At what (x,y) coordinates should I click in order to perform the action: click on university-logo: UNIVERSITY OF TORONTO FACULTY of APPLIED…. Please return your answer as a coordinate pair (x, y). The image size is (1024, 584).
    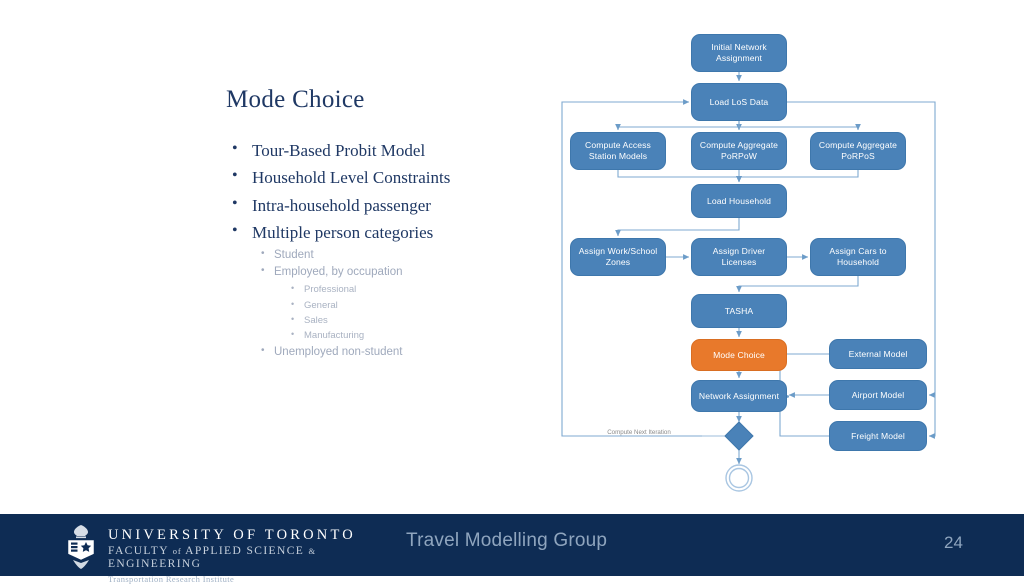
    Looking at the image, I should click on (225, 553).